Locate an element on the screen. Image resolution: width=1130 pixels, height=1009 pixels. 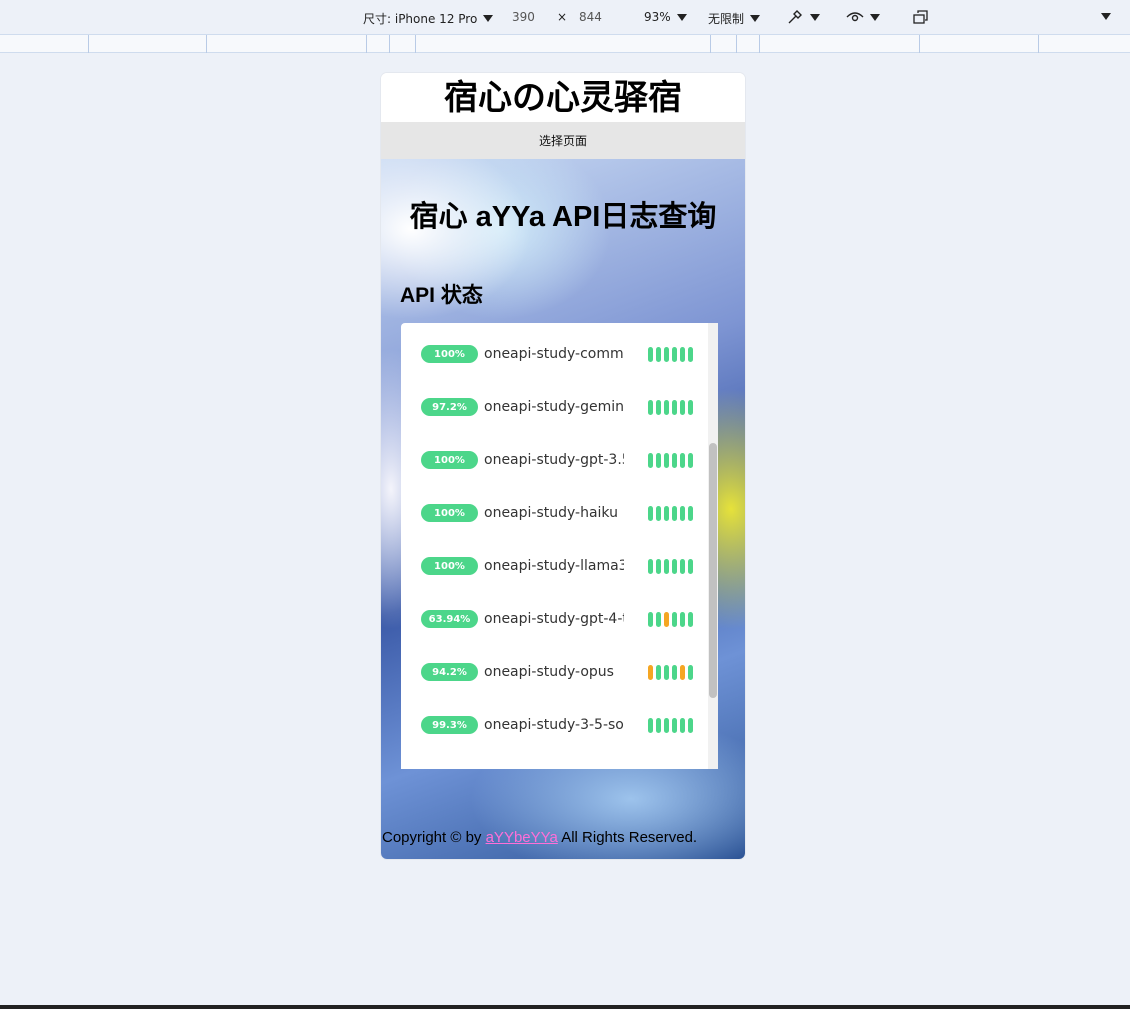
device-select: 尺寸: iPhone 12 Pro is located at coordinates (428, 18).